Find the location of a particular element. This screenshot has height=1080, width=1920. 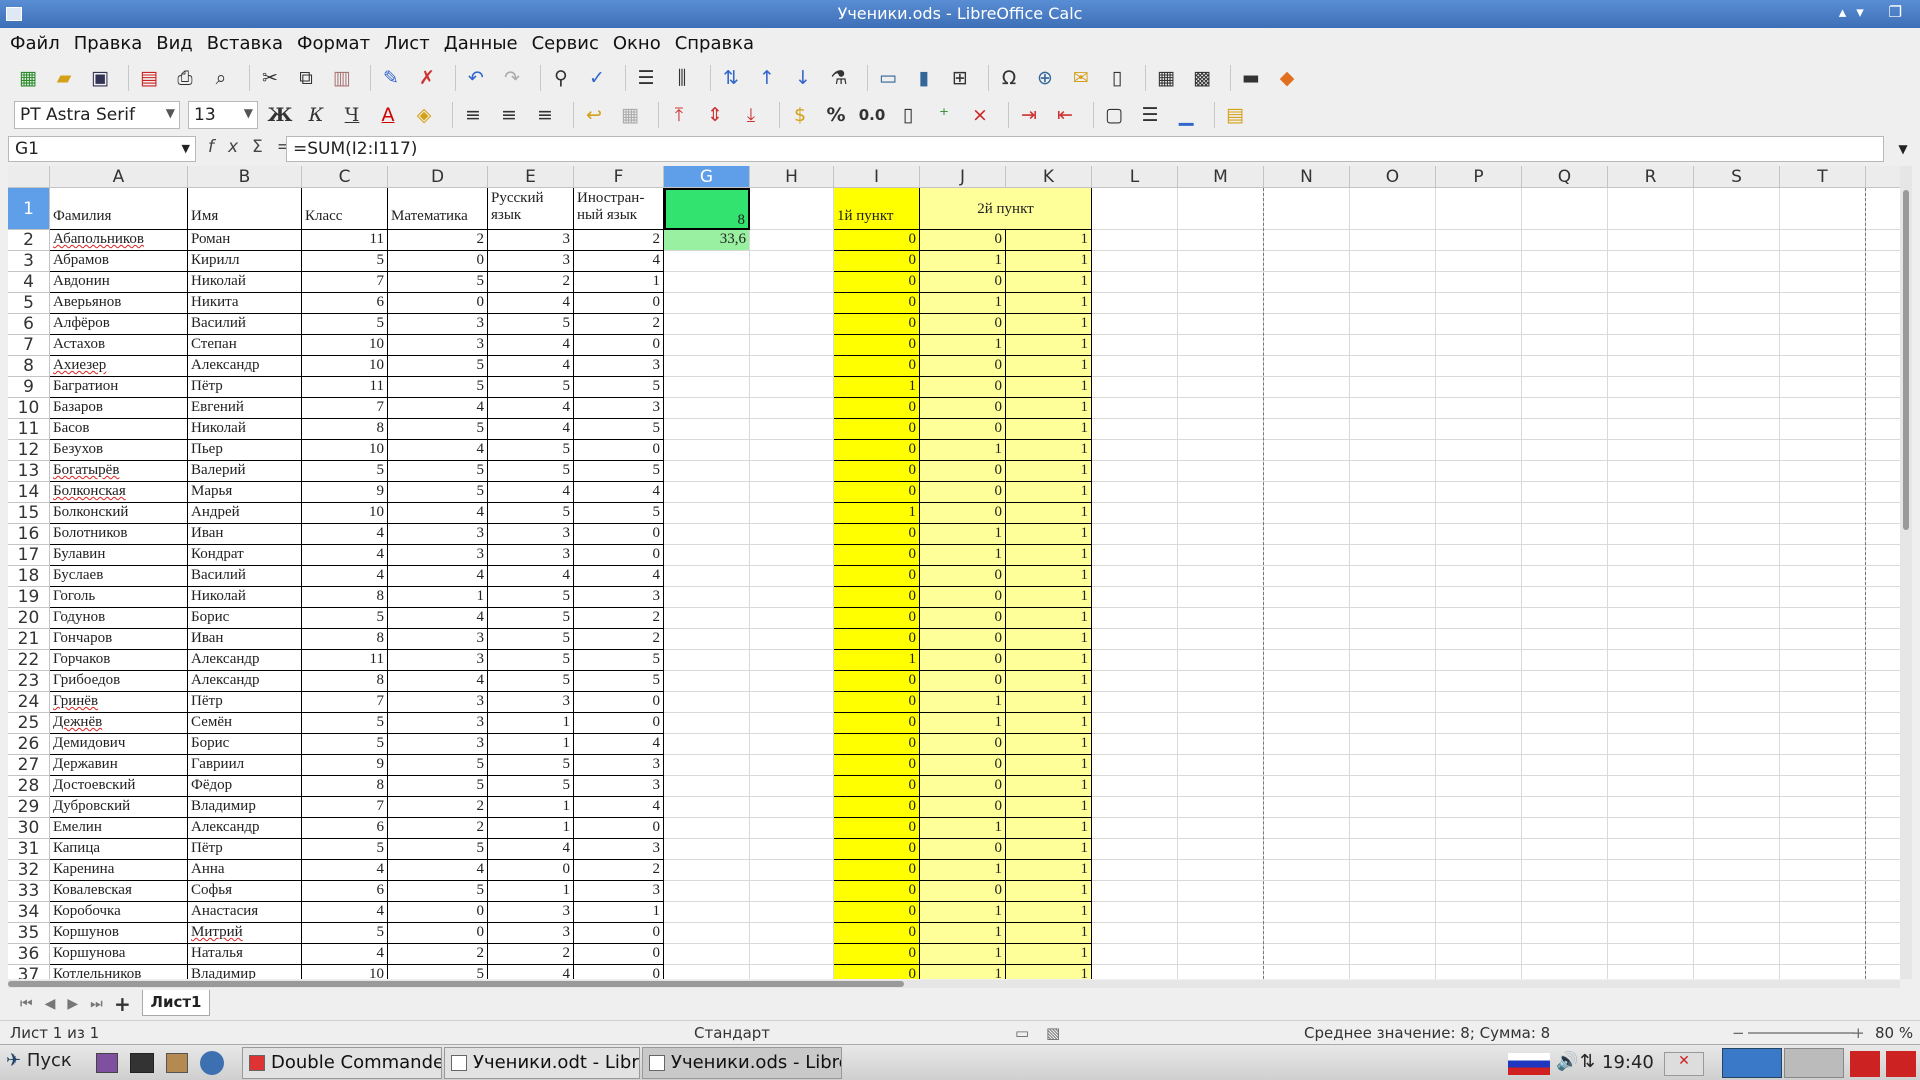

number-cell: 2 is located at coordinates (438, 240).